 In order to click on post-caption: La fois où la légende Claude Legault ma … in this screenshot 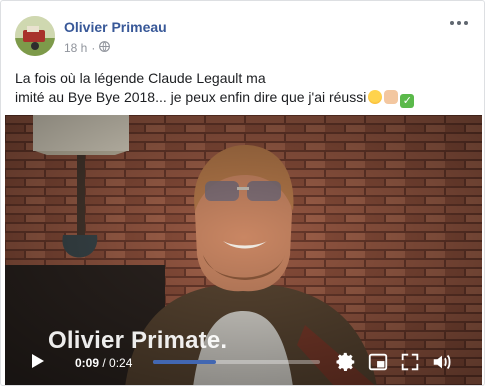, I will do `click(242, 88)`.